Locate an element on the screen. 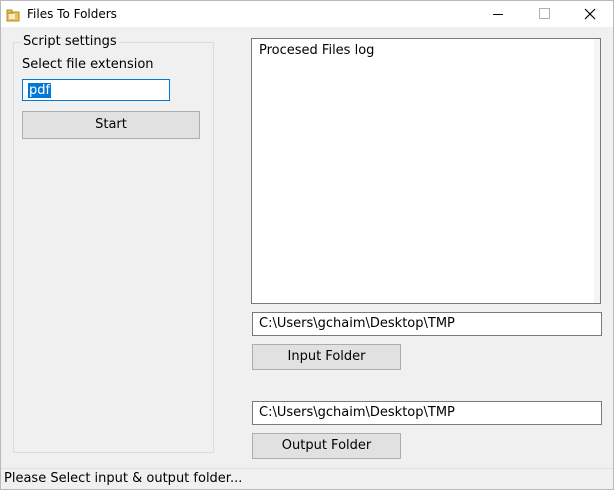 The image size is (614, 490). input-folder-button: Input Folder is located at coordinates (326, 357).